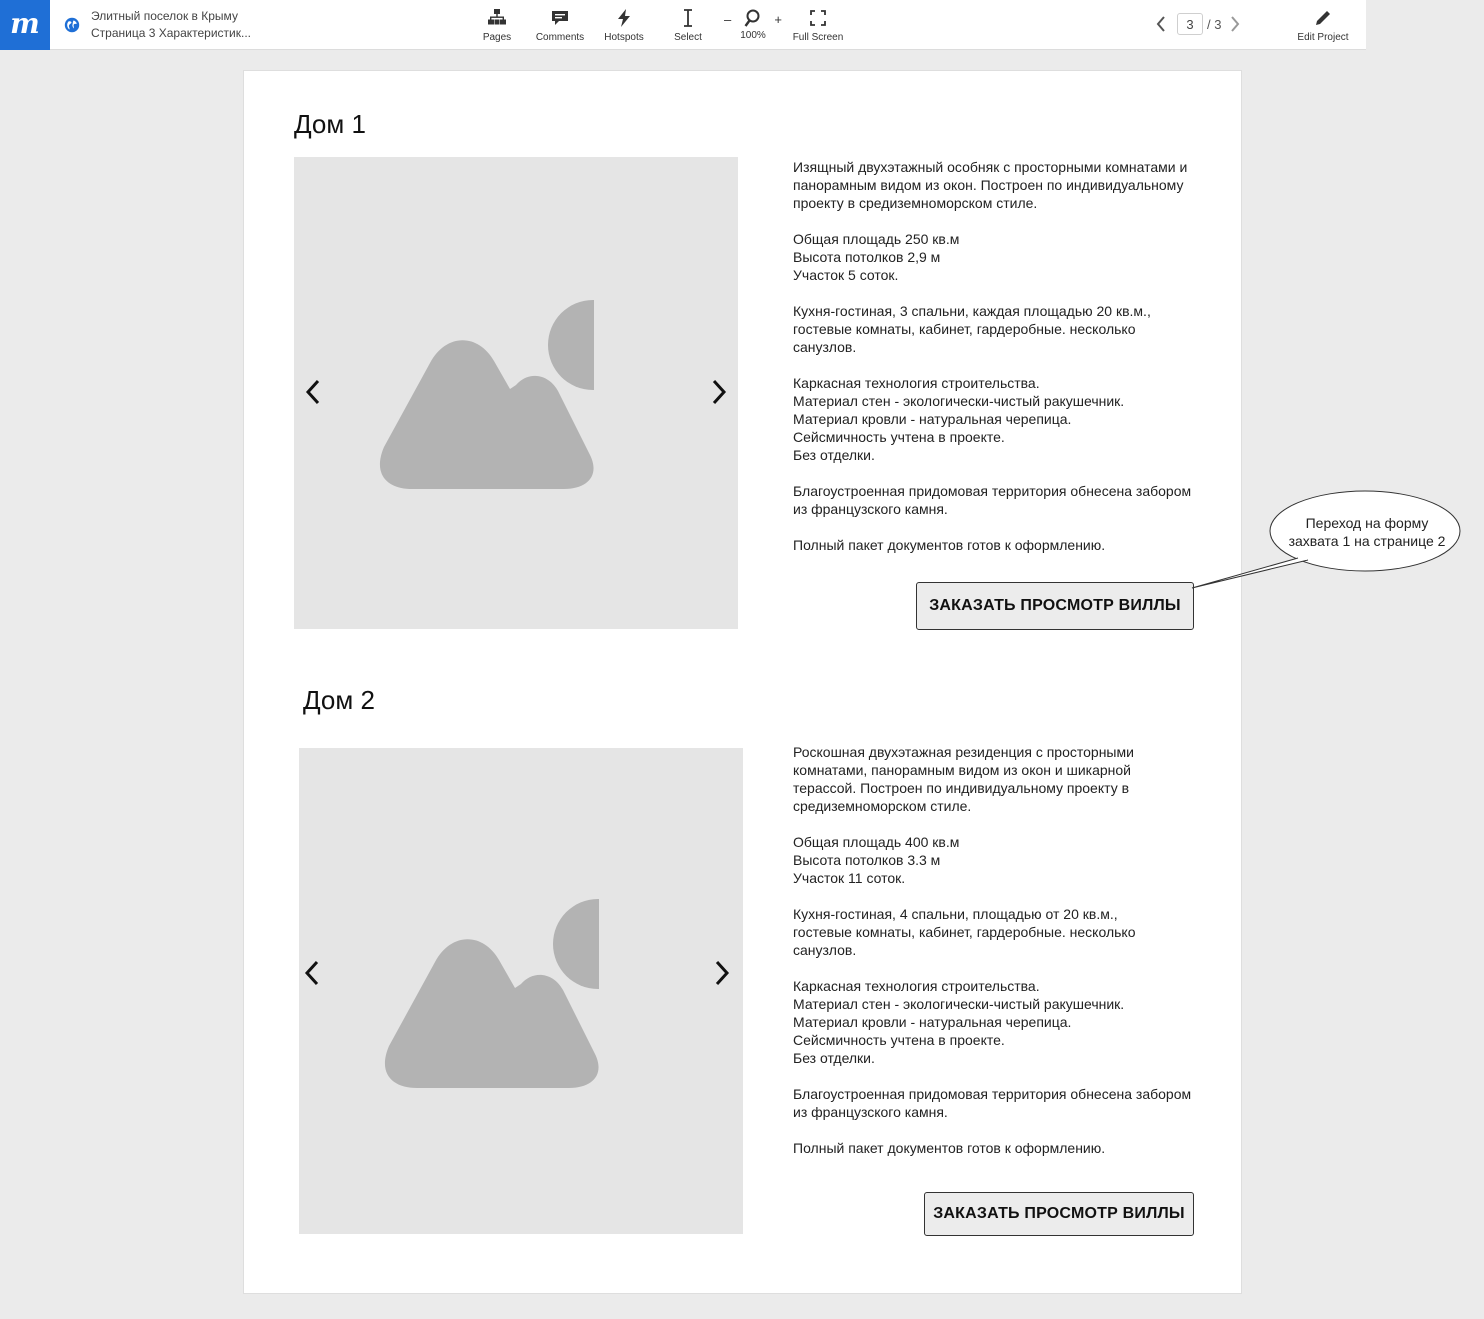  I want to click on edit-project-label: Edit Project, so click(1323, 37).